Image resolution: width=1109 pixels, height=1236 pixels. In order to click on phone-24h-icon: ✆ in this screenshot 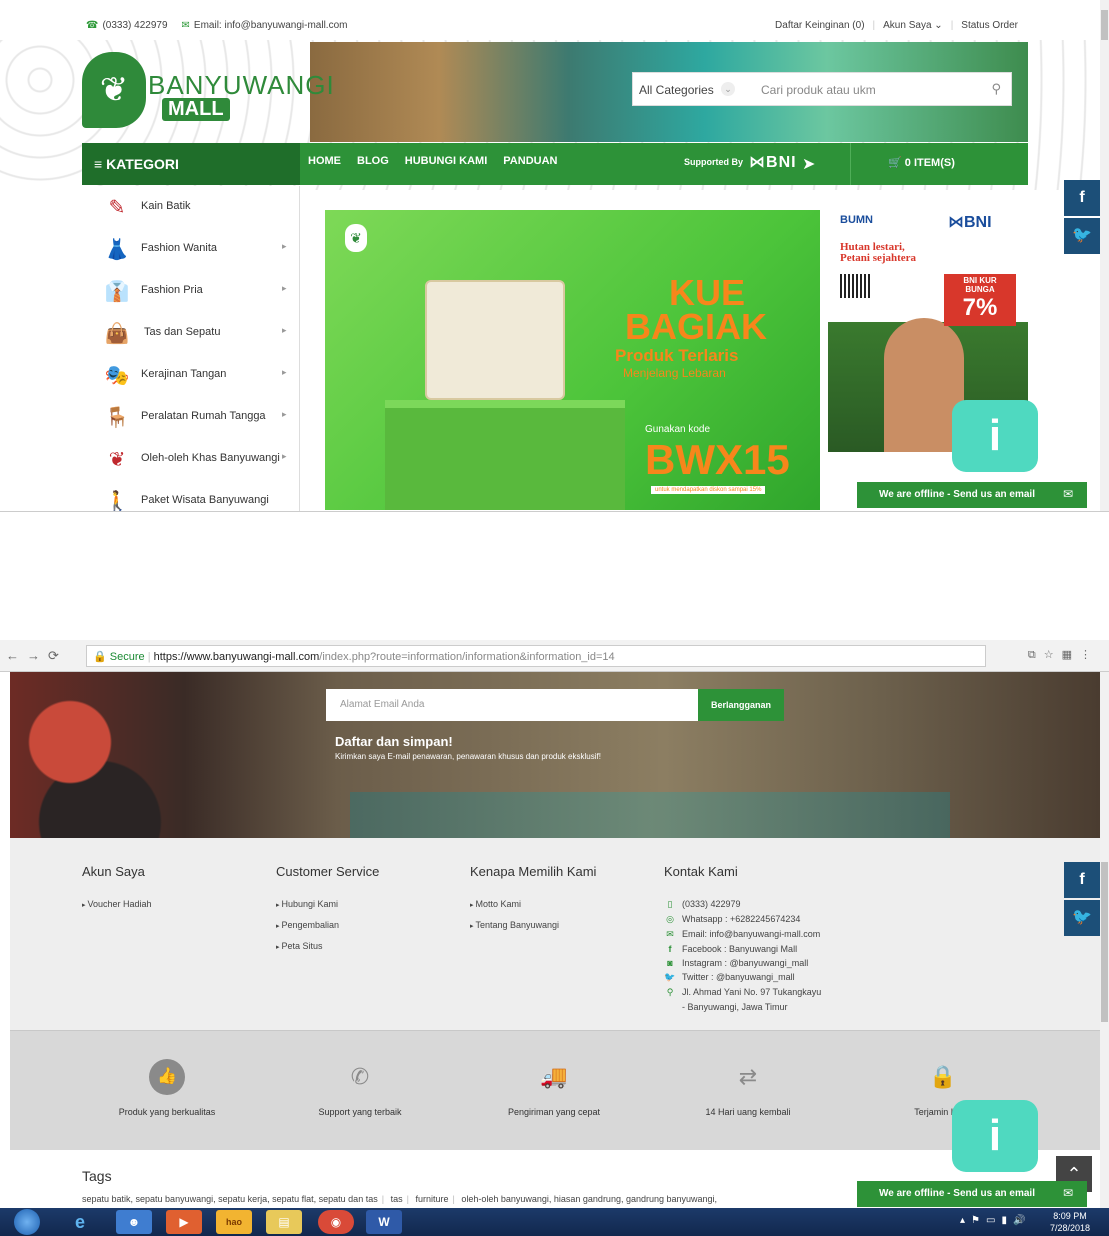, I will do `click(360, 1076)`.